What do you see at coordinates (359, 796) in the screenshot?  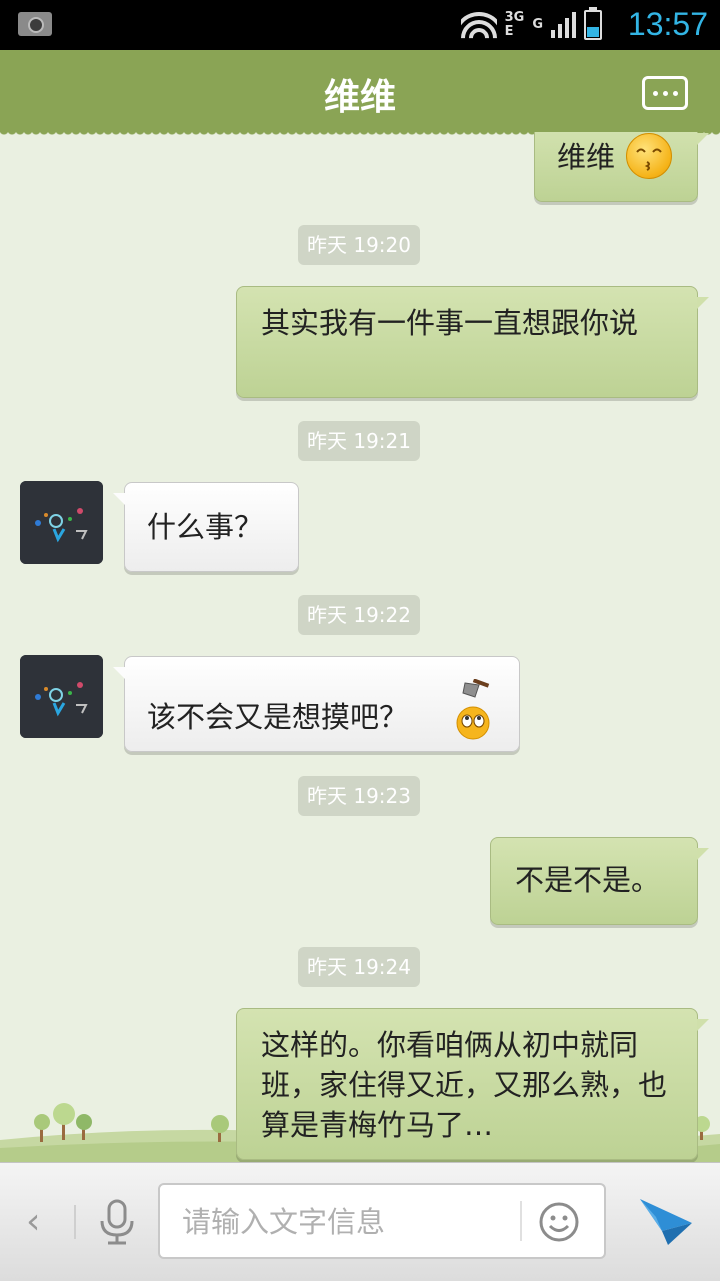 I see `timestamp: 昨天 19:23` at bounding box center [359, 796].